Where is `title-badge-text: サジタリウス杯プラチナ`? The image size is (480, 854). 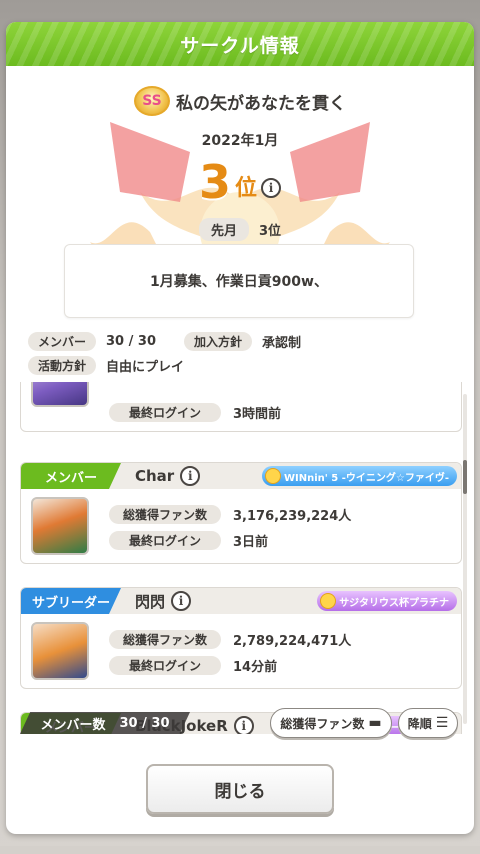
title-badge-text: サジタリウス杯プラチナ is located at coordinates (394, 603).